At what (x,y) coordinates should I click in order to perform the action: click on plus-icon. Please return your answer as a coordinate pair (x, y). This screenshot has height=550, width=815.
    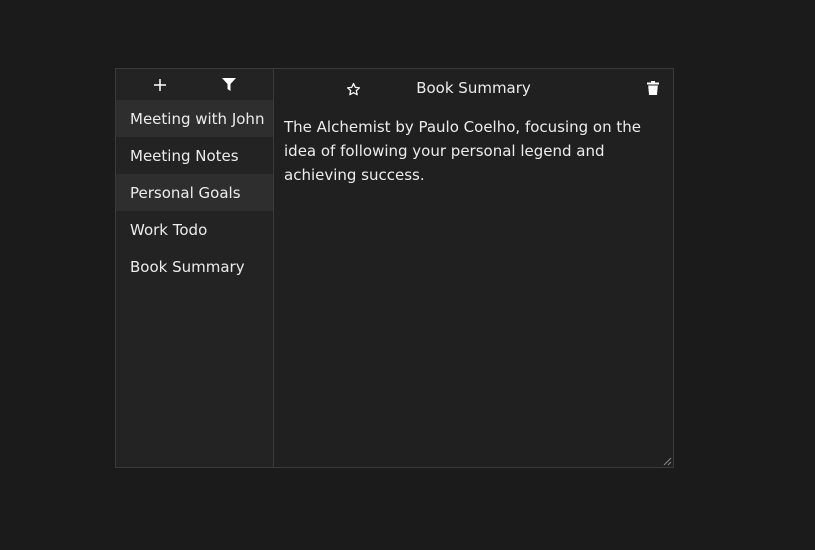
    Looking at the image, I should click on (160, 84).